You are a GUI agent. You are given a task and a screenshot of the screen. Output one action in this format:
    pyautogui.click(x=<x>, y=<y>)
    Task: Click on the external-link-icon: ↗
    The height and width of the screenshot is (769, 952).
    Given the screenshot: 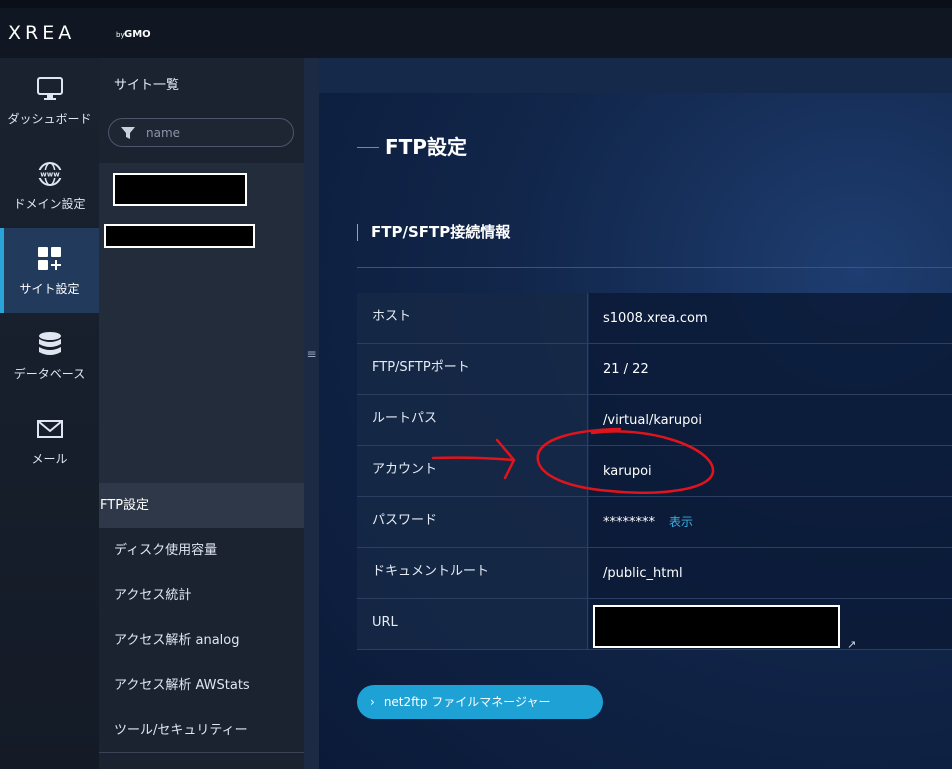 What is the action you would take?
    pyautogui.click(x=851, y=644)
    